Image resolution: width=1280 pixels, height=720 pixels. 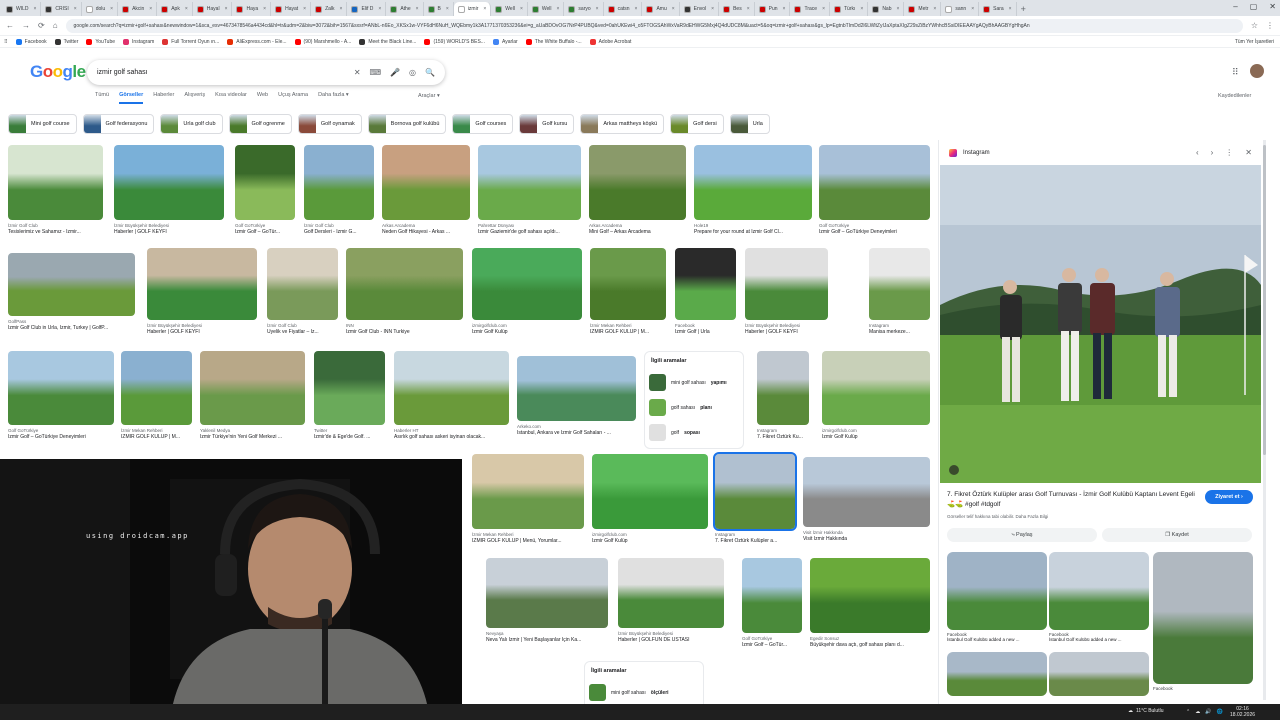 What do you see at coordinates (231, 98) in the screenshot?
I see `filter-tab: Kısa videolar` at bounding box center [231, 98].